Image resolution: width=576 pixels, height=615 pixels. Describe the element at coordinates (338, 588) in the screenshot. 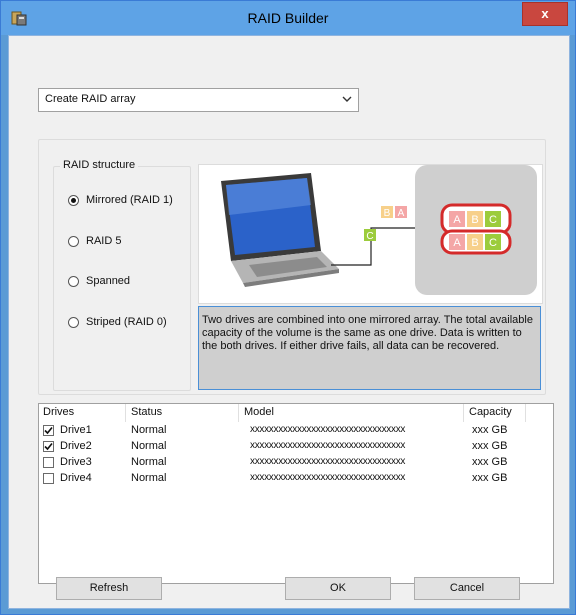

I see `ok-button: OK` at that location.